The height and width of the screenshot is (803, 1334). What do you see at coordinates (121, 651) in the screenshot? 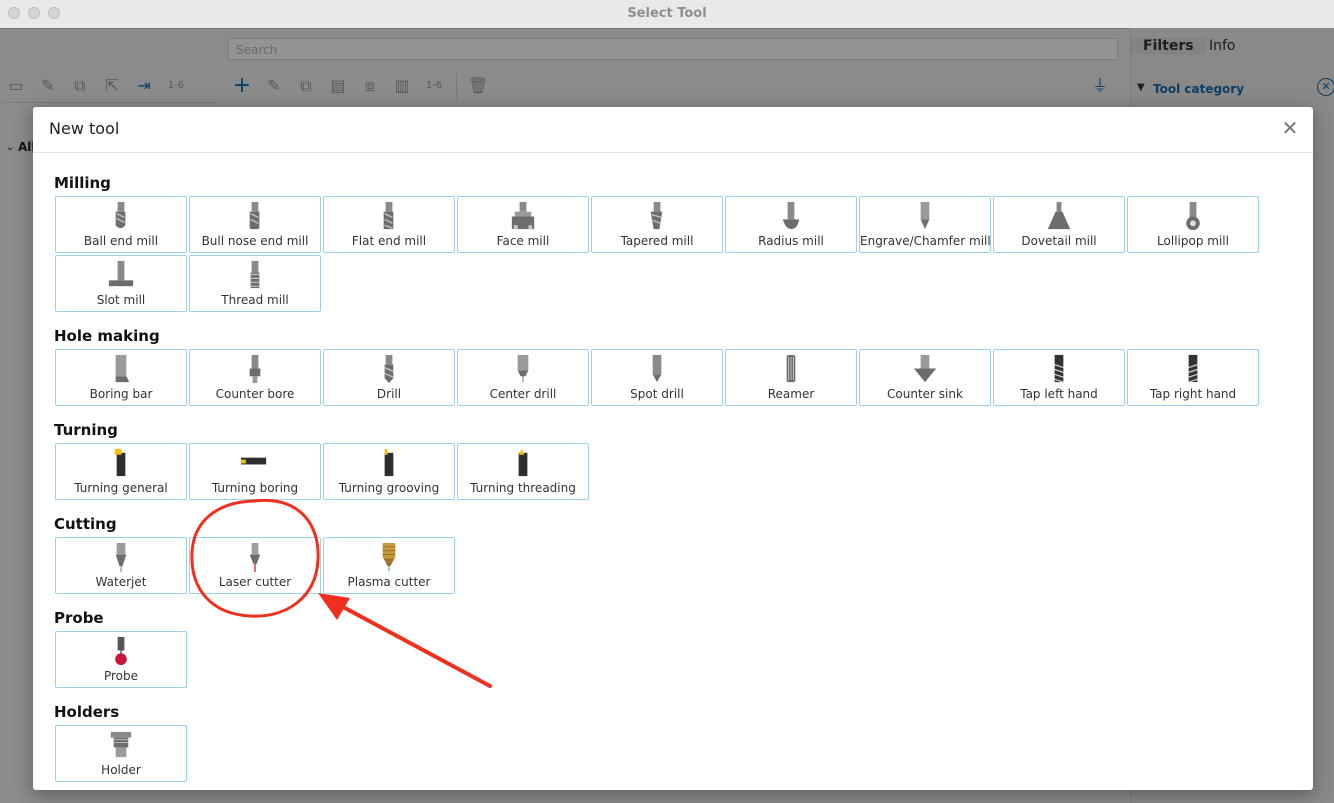
I see `probe-icon` at bounding box center [121, 651].